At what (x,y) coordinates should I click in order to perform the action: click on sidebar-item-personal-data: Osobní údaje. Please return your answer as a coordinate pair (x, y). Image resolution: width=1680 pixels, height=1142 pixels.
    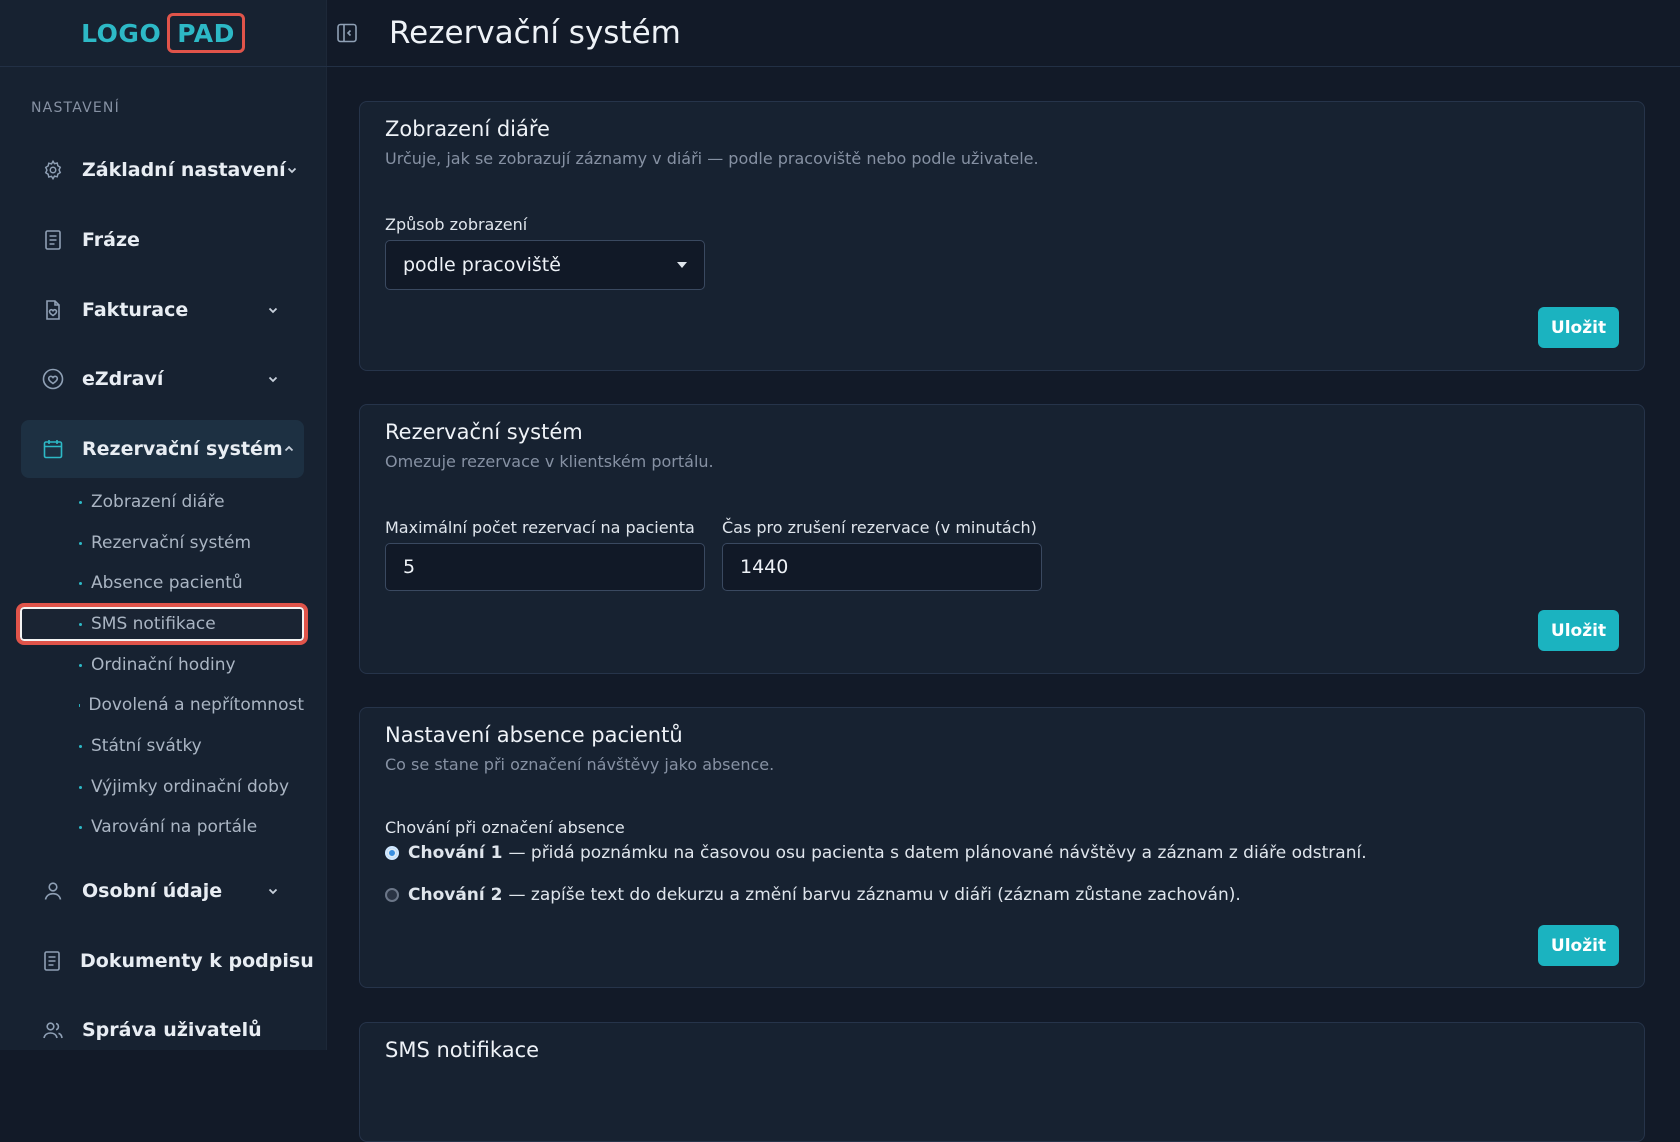
    Looking at the image, I should click on (162, 891).